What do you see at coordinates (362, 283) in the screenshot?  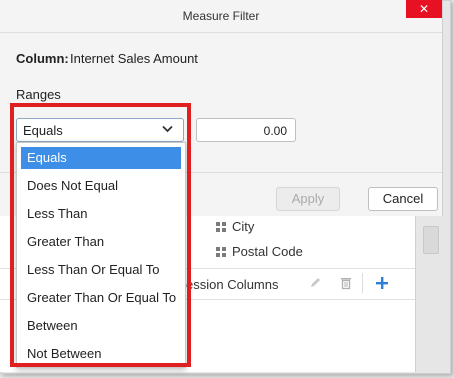 I see `toolbar-separator` at bounding box center [362, 283].